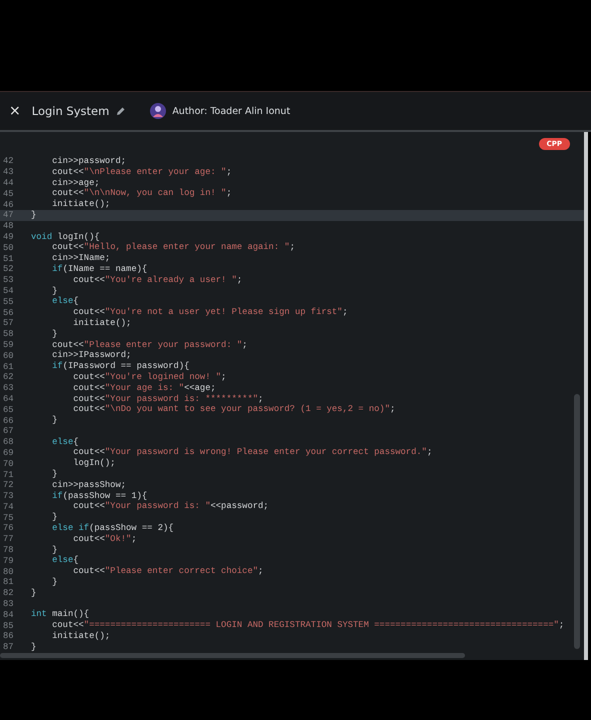 The height and width of the screenshot is (720, 591). I want to click on line-number: 58, so click(8, 334).